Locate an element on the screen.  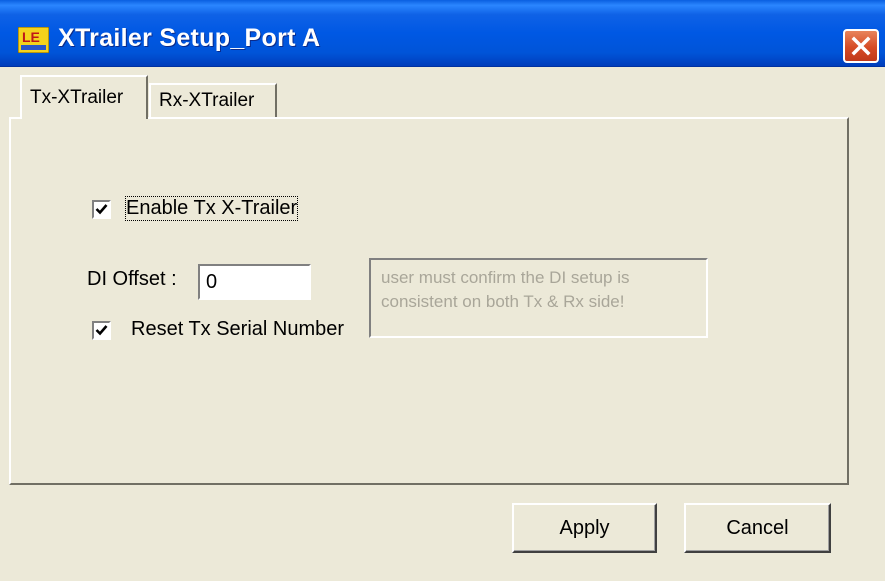
tab-label: Rx-XTrailer is located at coordinates (207, 100).